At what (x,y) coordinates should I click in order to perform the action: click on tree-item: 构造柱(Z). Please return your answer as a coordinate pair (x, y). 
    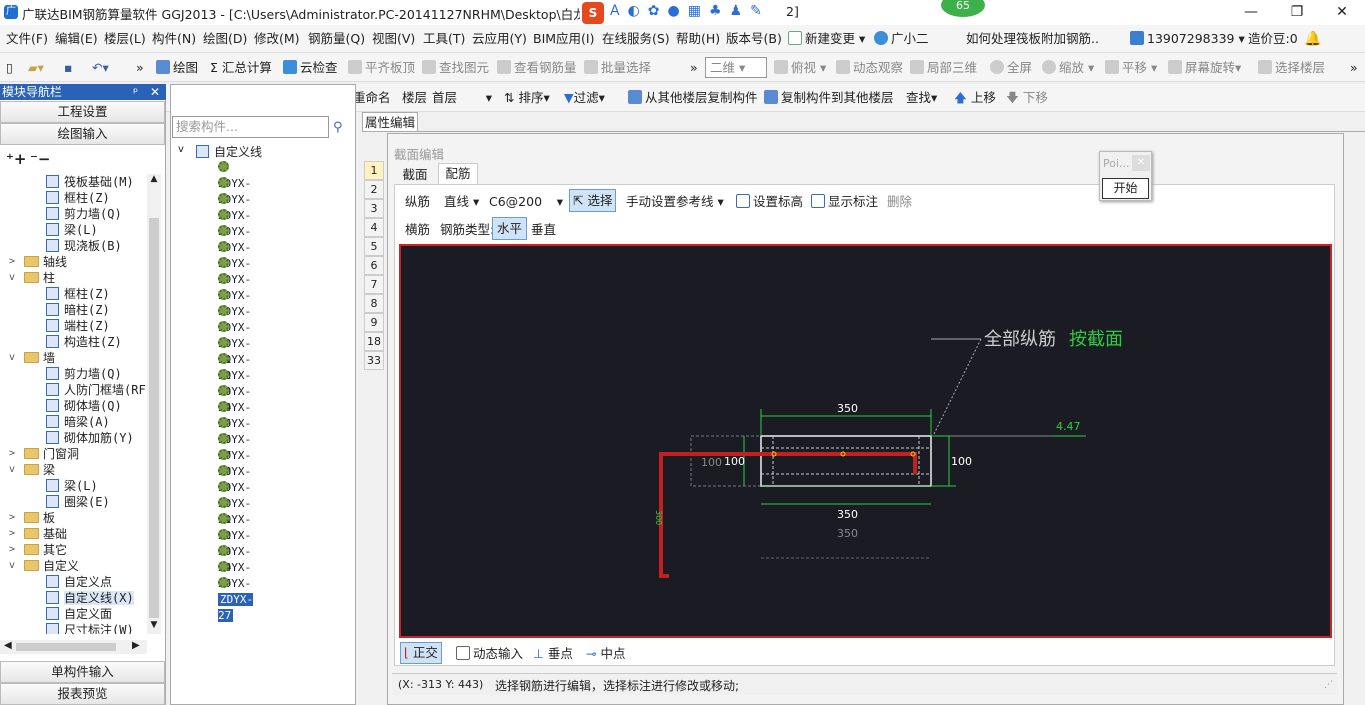
    Looking at the image, I should click on (84, 342).